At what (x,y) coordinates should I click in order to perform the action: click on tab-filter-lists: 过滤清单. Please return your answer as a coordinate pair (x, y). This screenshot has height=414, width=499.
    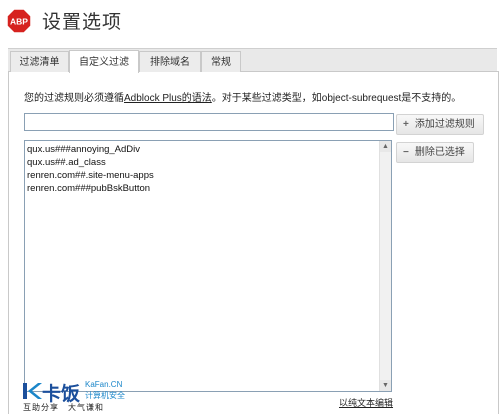
    Looking at the image, I should click on (39, 61).